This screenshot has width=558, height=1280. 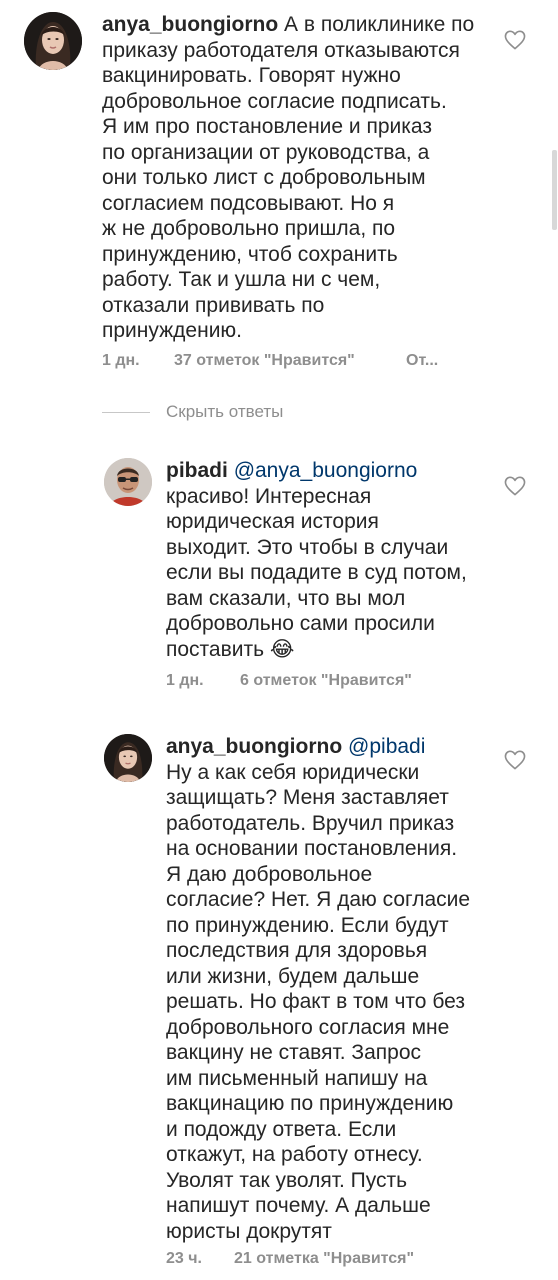 I want to click on comment-line: если вы подадите в суд потом,, so click(x=316, y=572).